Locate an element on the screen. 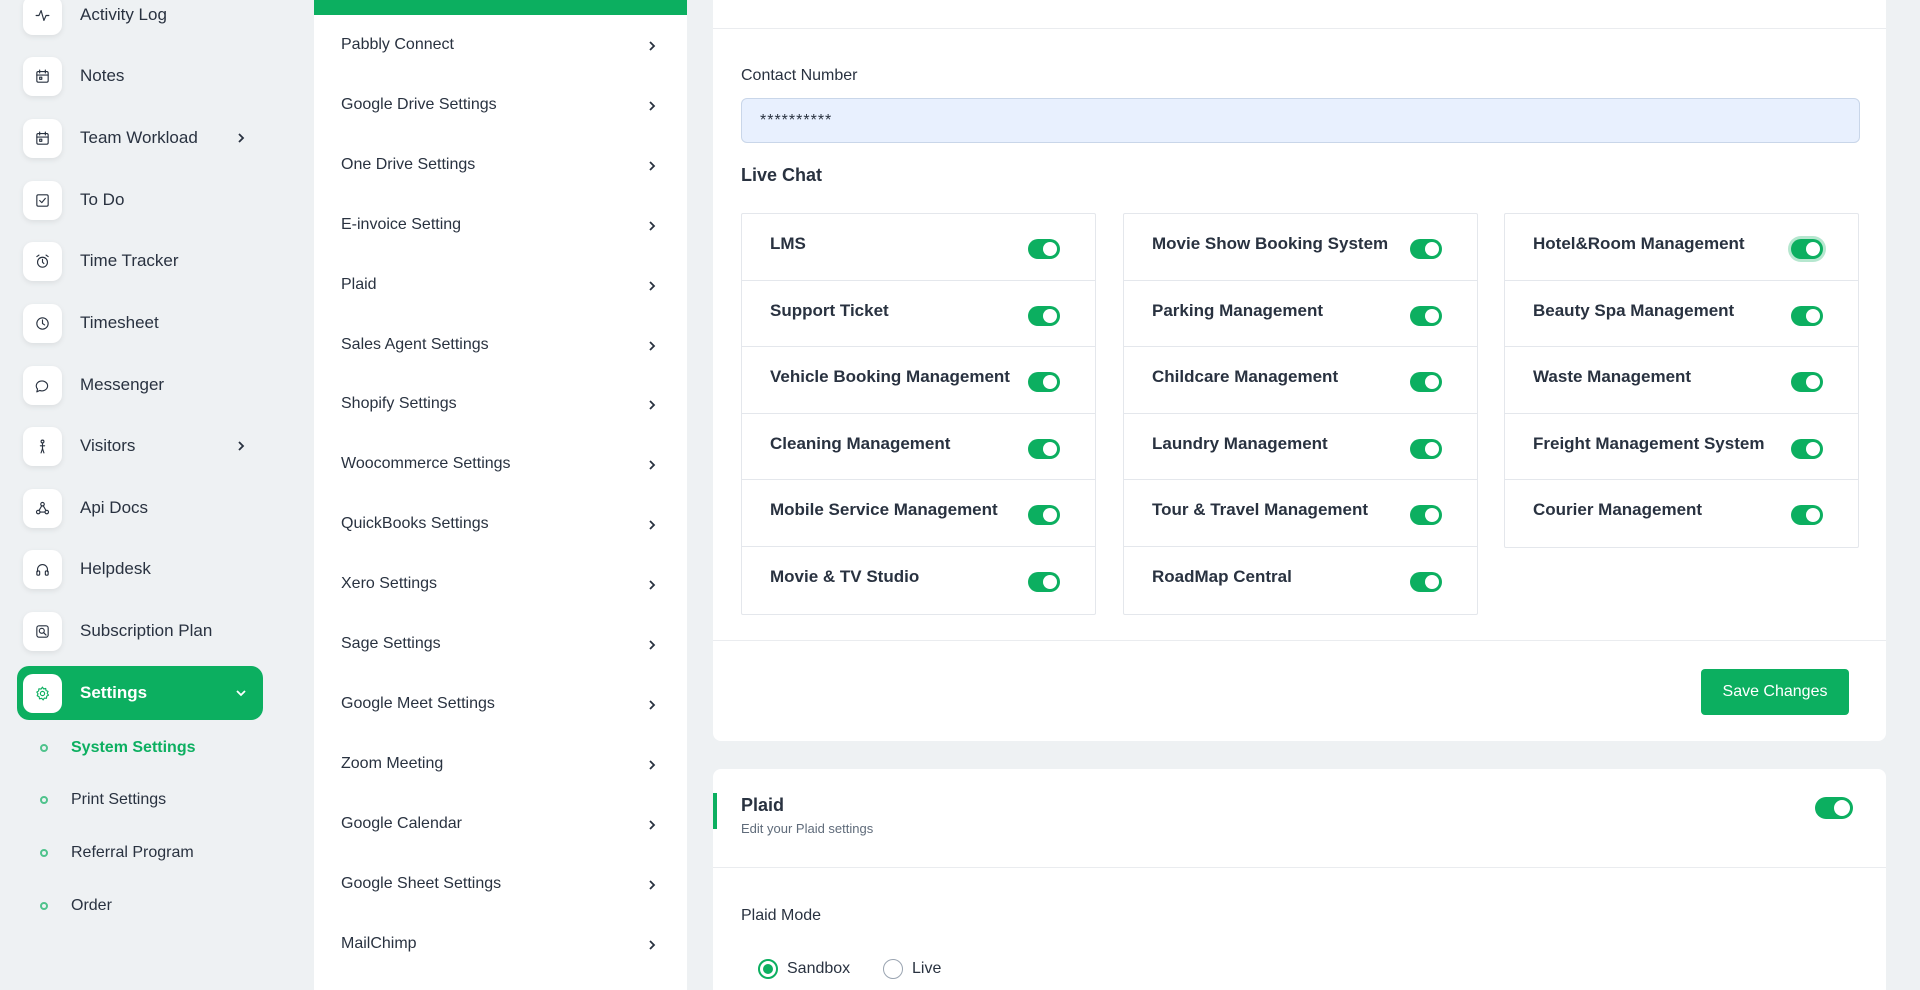  live-chat-toggle-courier-management is located at coordinates (1807, 515).